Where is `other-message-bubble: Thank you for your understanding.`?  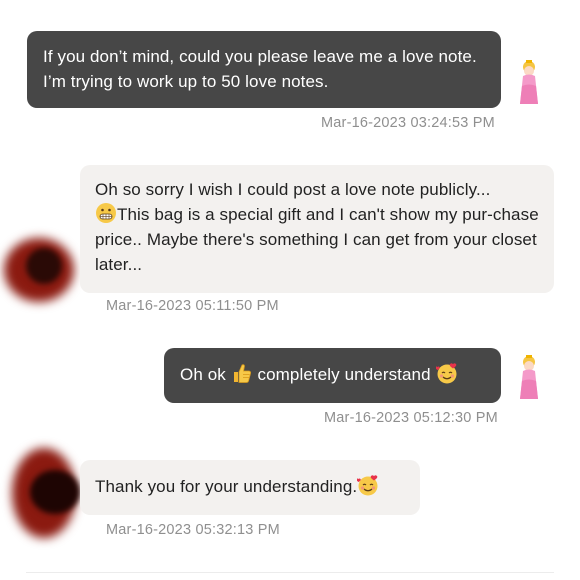
other-message-bubble: Thank you for your understanding. is located at coordinates (250, 487).